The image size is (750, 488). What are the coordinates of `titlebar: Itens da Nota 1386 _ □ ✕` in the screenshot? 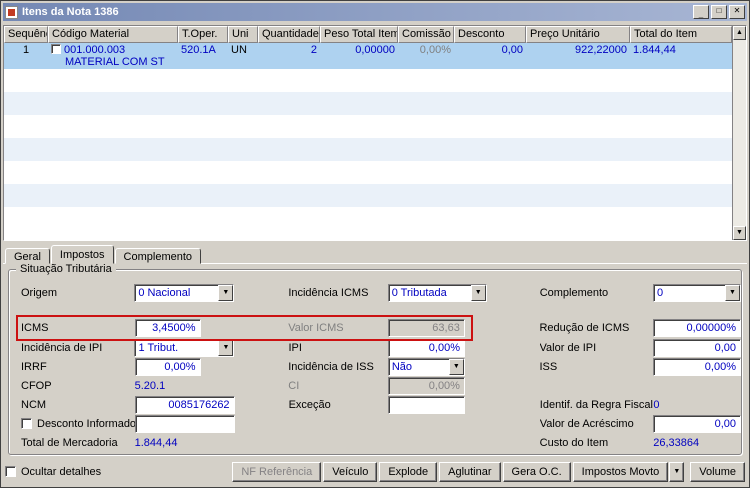 It's located at (375, 12).